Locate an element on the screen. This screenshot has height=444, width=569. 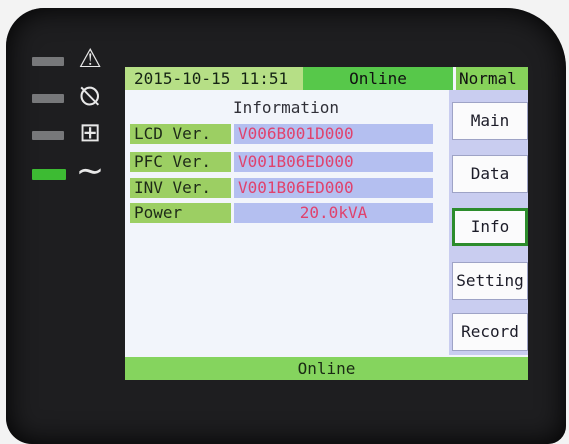
menu-data-button: Data is located at coordinates (490, 174).